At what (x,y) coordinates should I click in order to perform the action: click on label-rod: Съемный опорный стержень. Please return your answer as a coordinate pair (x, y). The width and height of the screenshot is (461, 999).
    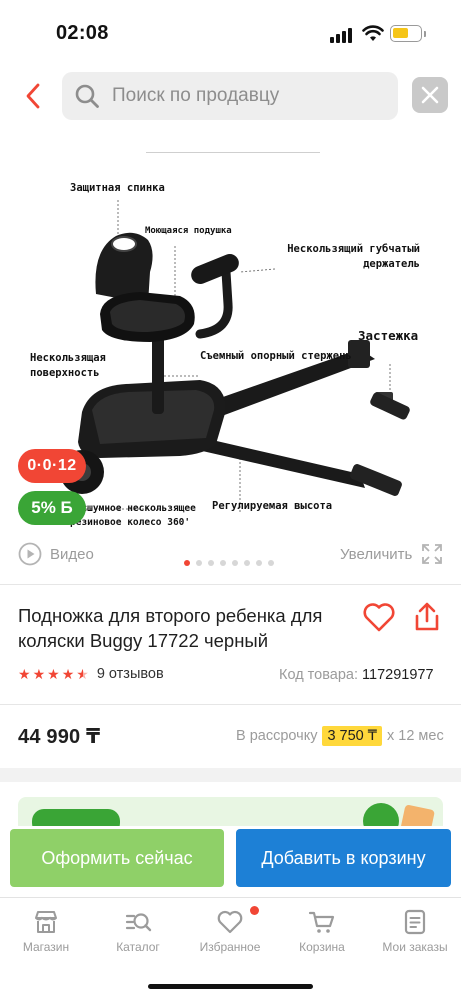
    Looking at the image, I should click on (276, 356).